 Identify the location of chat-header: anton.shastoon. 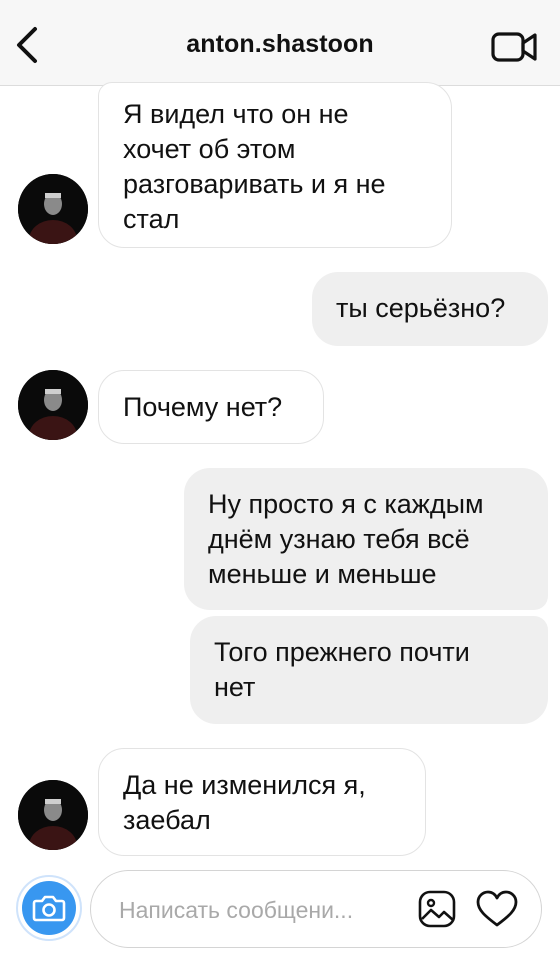
(280, 43).